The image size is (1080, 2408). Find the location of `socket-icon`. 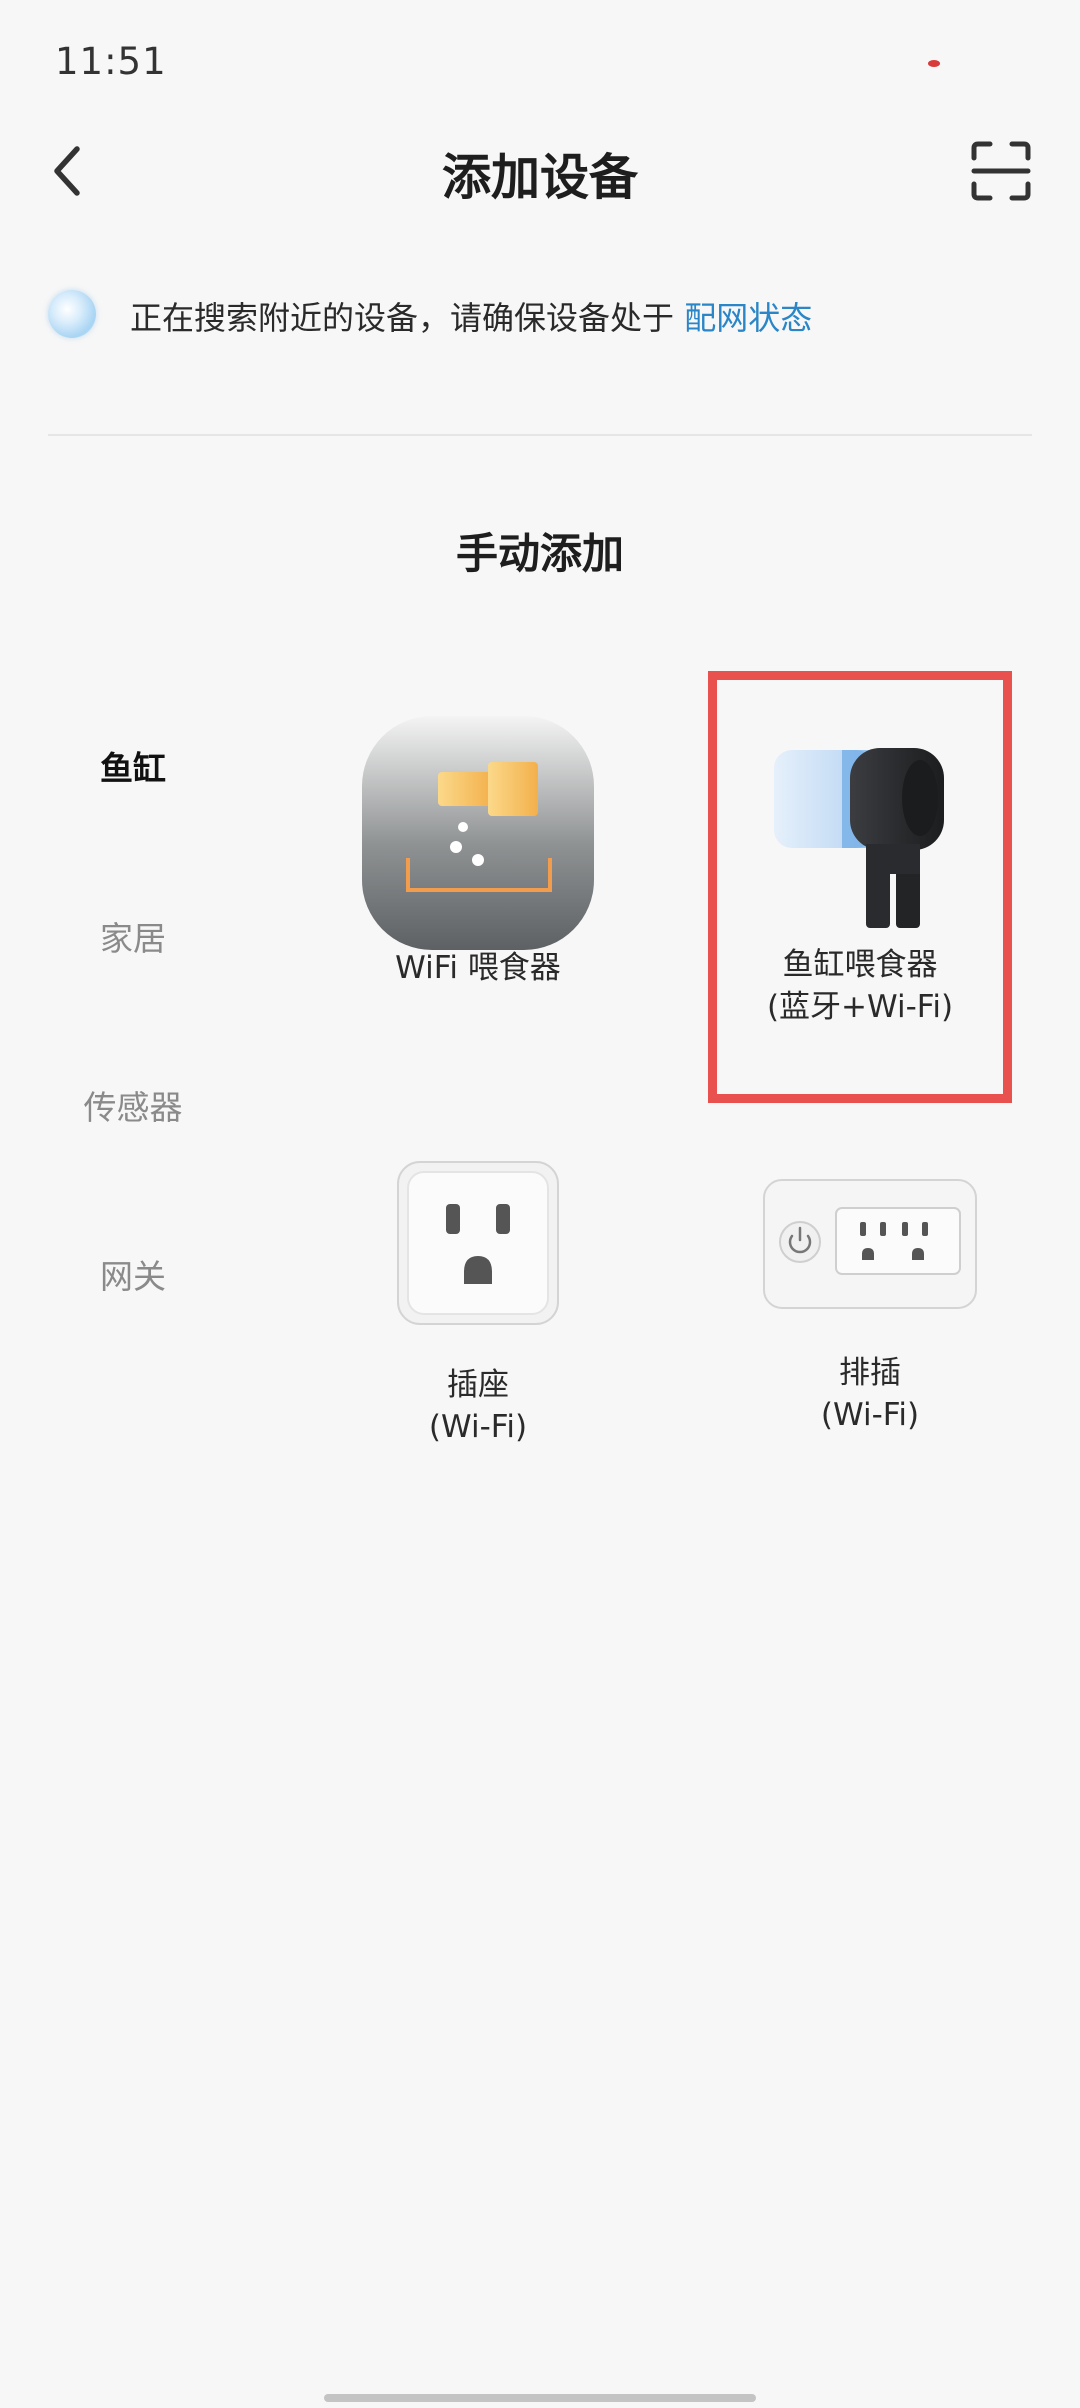

socket-icon is located at coordinates (478, 1243).